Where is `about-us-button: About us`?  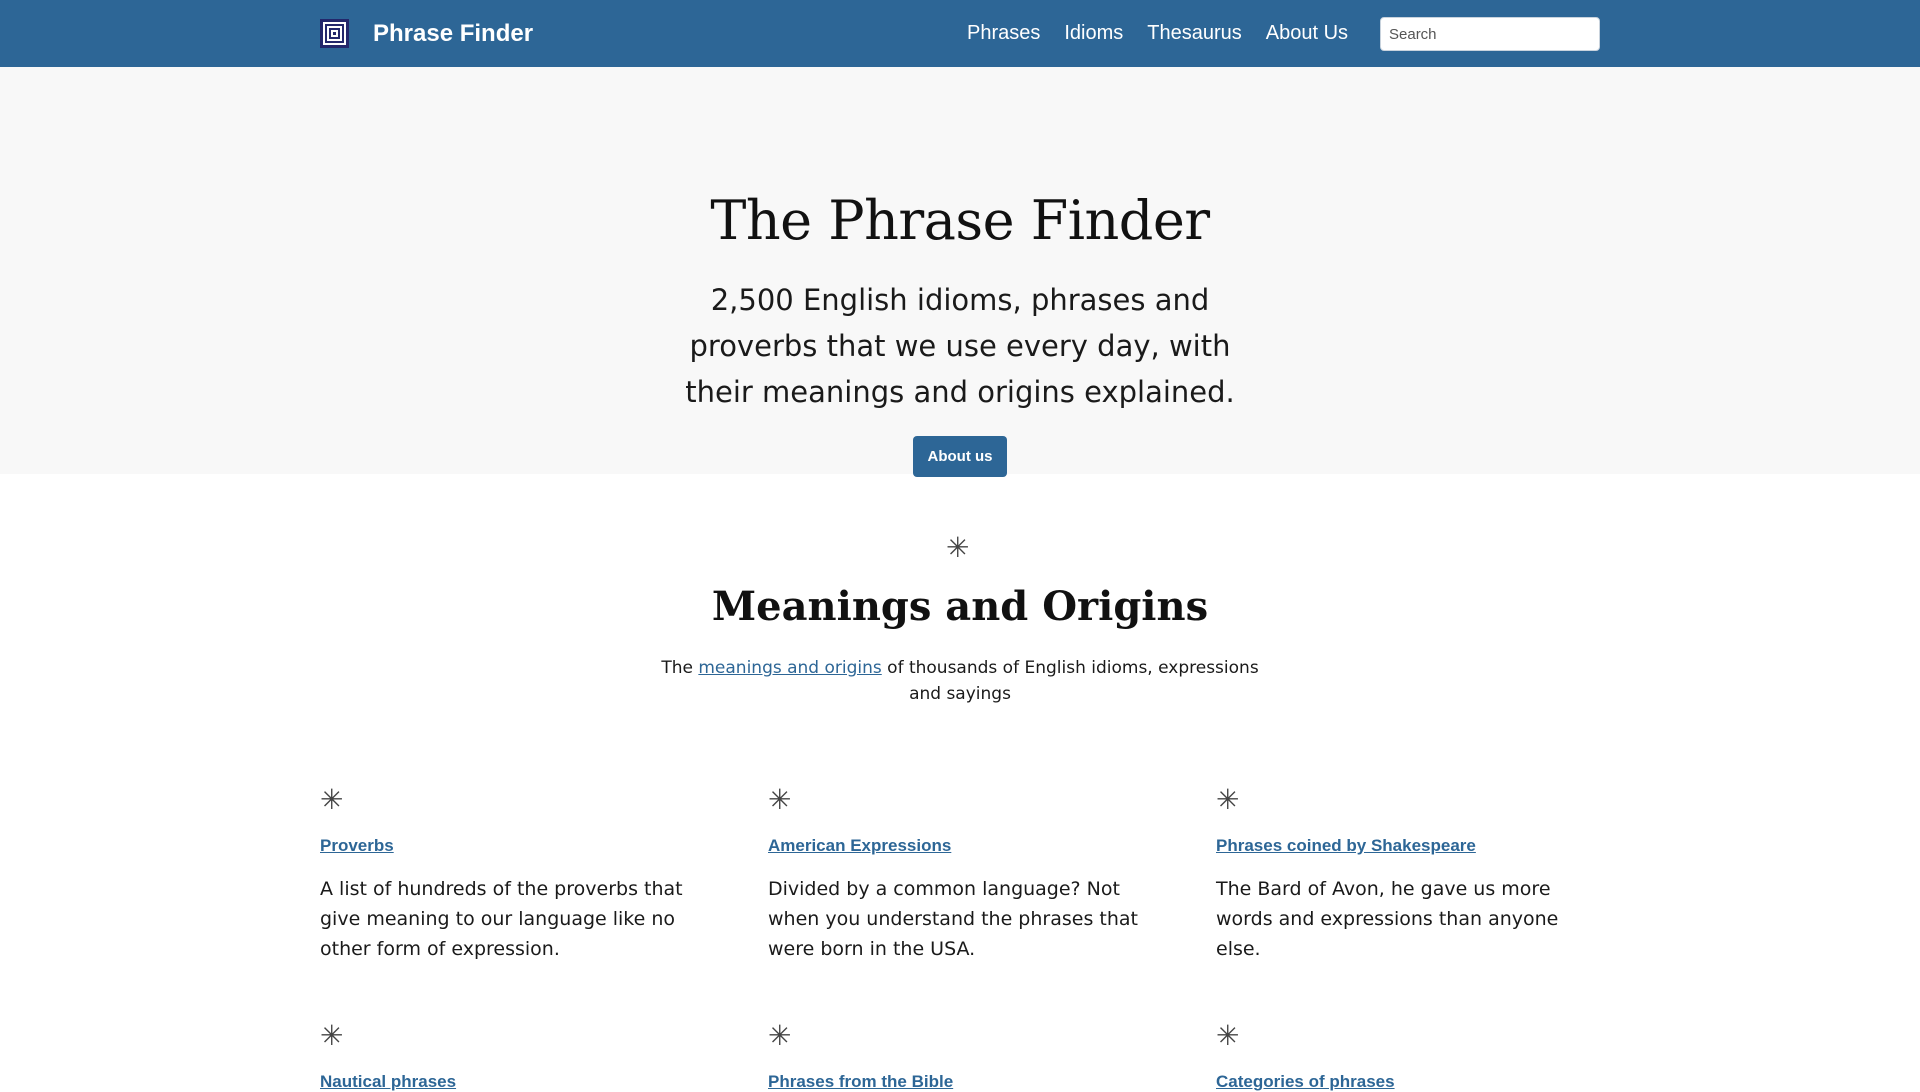
about-us-button: About us is located at coordinates (960, 456).